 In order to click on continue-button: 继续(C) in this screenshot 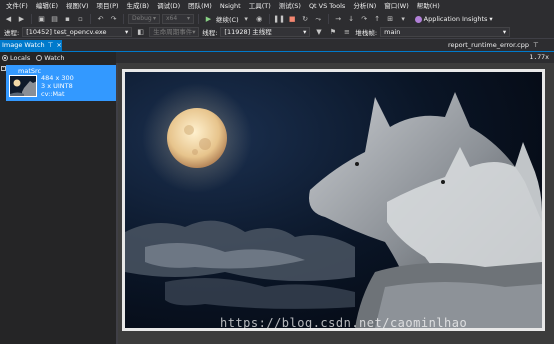, I will do `click(227, 19)`.